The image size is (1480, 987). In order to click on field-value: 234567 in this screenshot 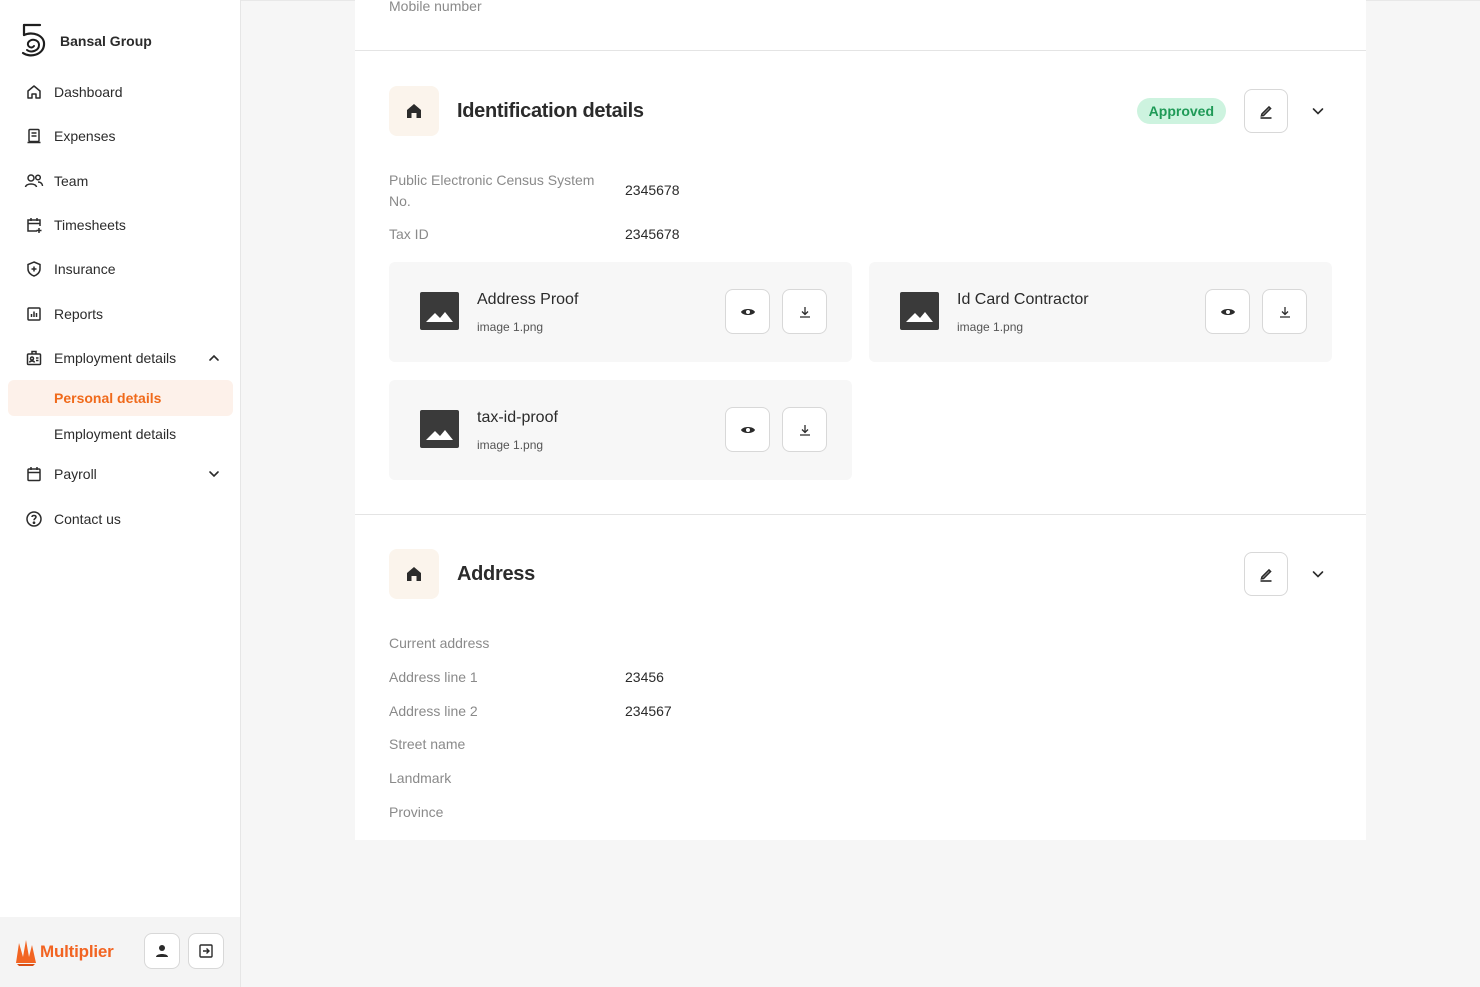, I will do `click(648, 711)`.